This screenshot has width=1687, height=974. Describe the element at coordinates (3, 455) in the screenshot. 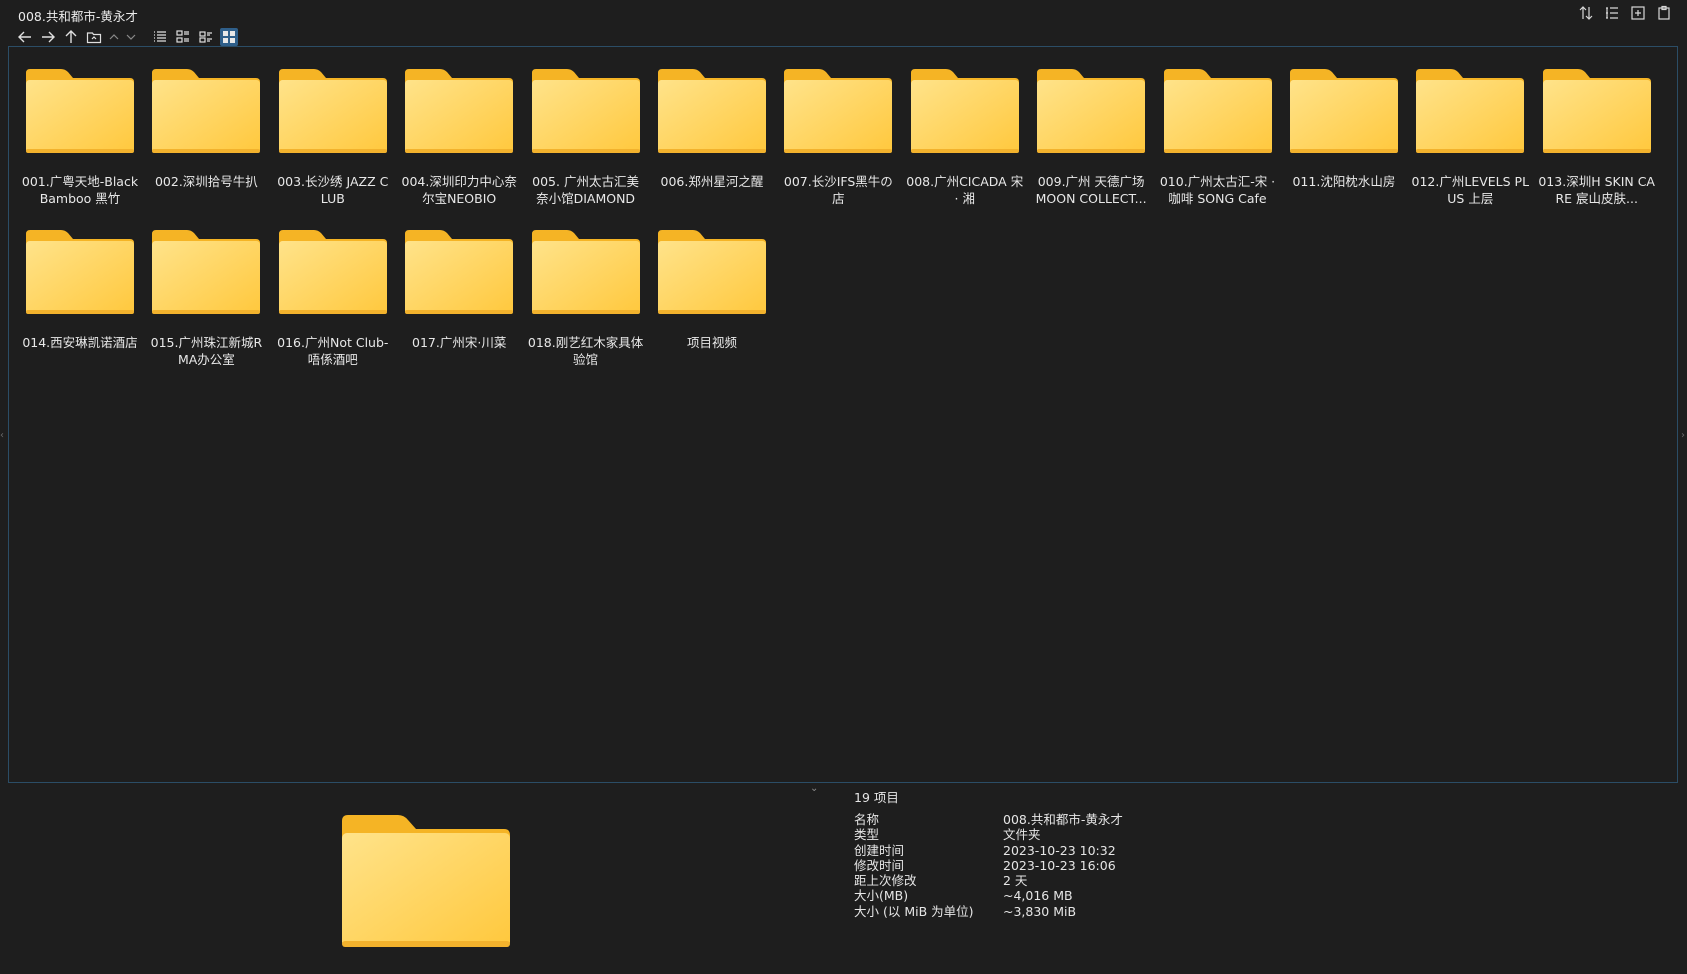

I see `left-pane-grip: ‹` at that location.